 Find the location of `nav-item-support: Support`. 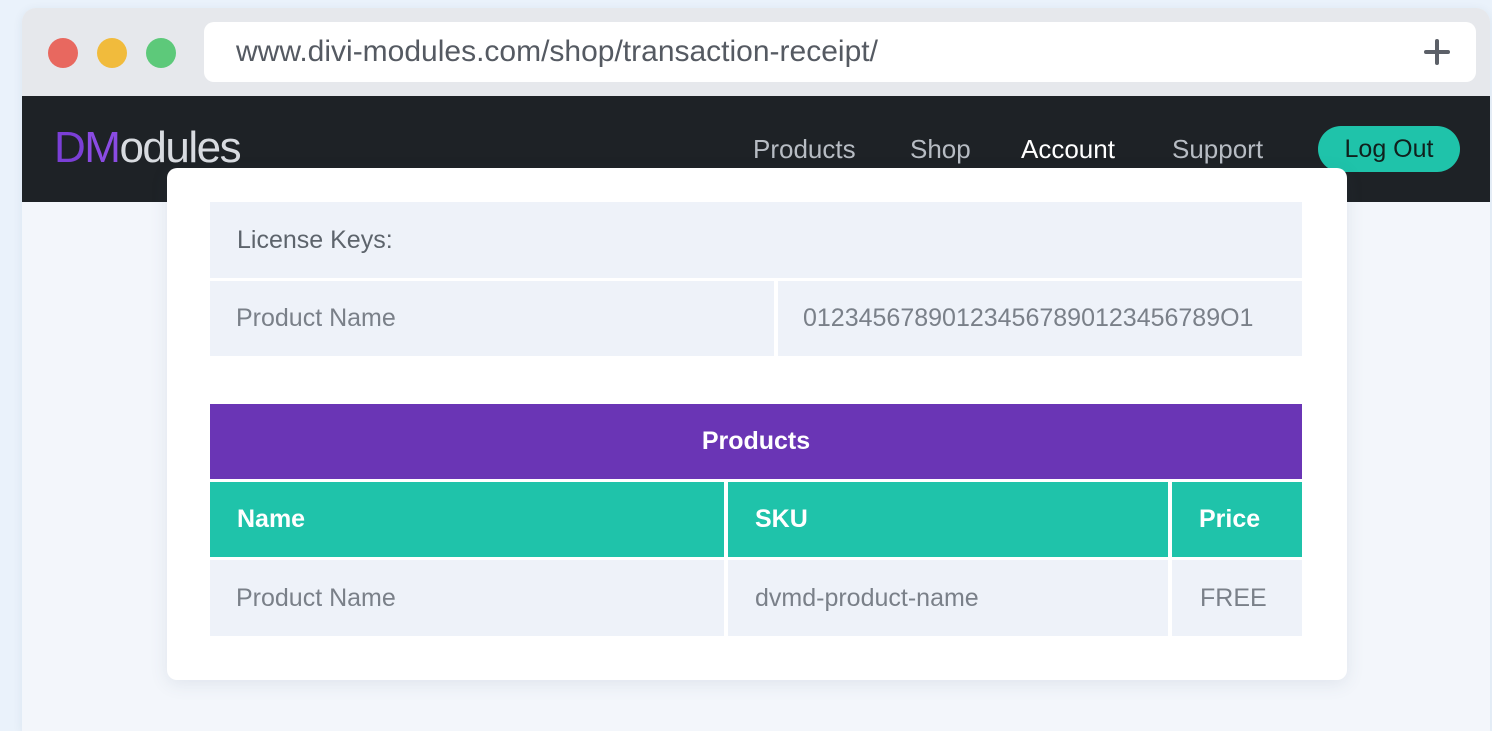

nav-item-support: Support is located at coordinates (1217, 149).